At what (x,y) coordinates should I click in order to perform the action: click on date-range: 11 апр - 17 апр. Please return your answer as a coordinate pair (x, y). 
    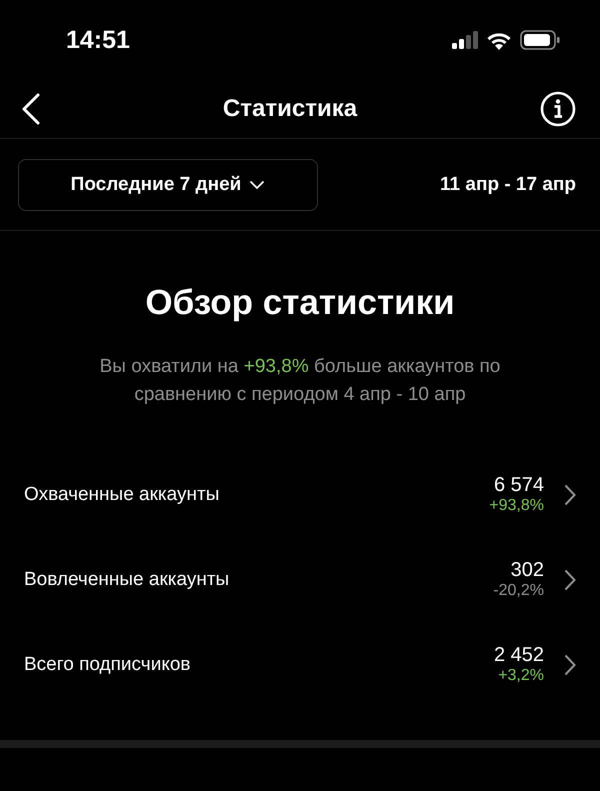
    Looking at the image, I should click on (508, 185).